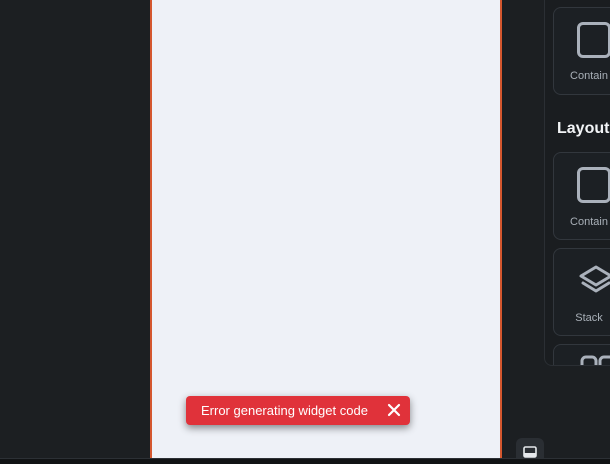 The height and width of the screenshot is (464, 610). What do you see at coordinates (394, 410) in the screenshot?
I see `close-icon` at bounding box center [394, 410].